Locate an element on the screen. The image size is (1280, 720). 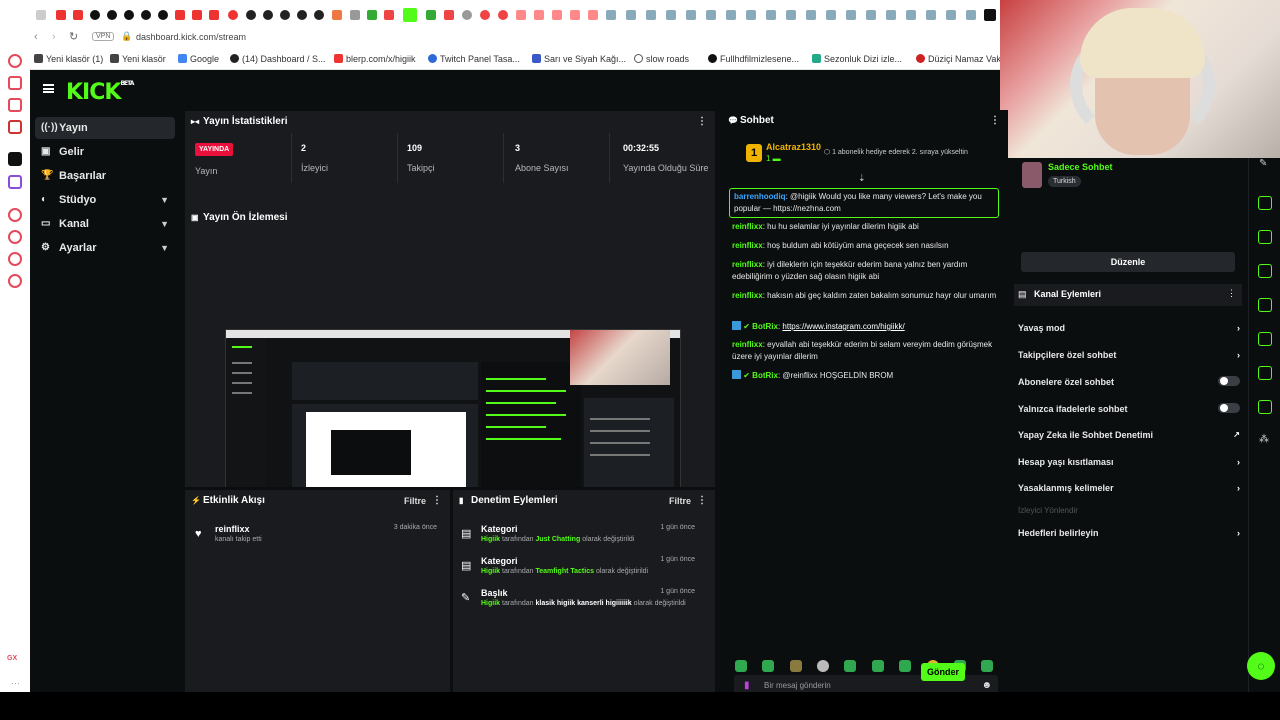
url-text: dashboard.kick.com/stream is located at coordinates (191, 37).